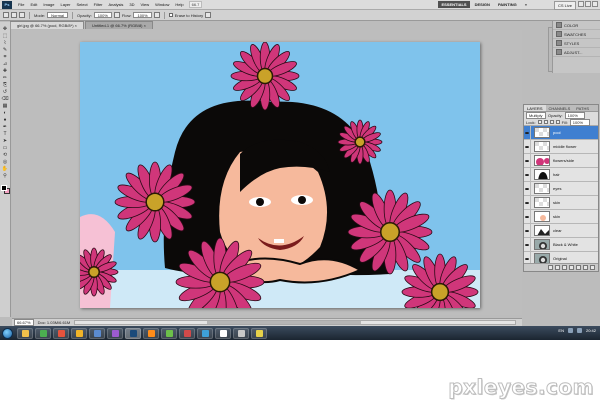  Describe the element at coordinates (557, 267) in the screenshot. I see `layer-style-icon` at that location.